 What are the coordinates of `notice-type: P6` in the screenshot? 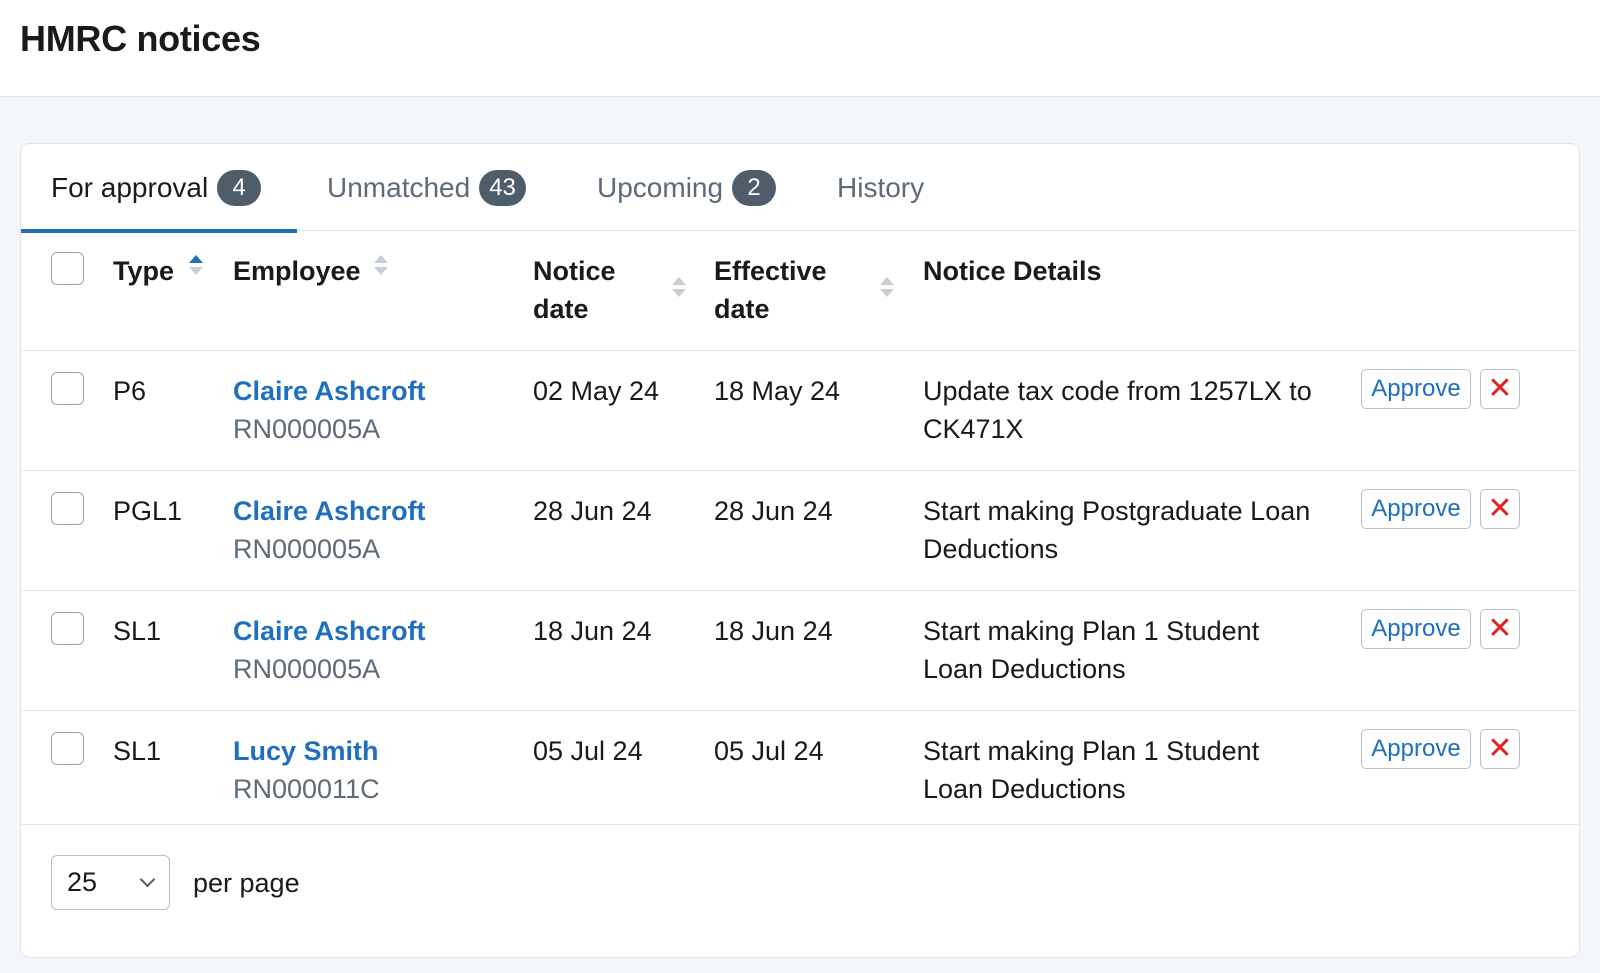 It's located at (130, 391).